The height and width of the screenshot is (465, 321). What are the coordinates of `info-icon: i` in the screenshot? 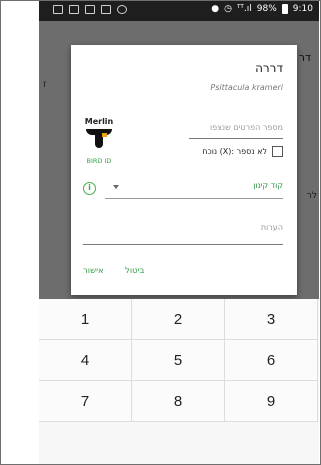 It's located at (89, 188).